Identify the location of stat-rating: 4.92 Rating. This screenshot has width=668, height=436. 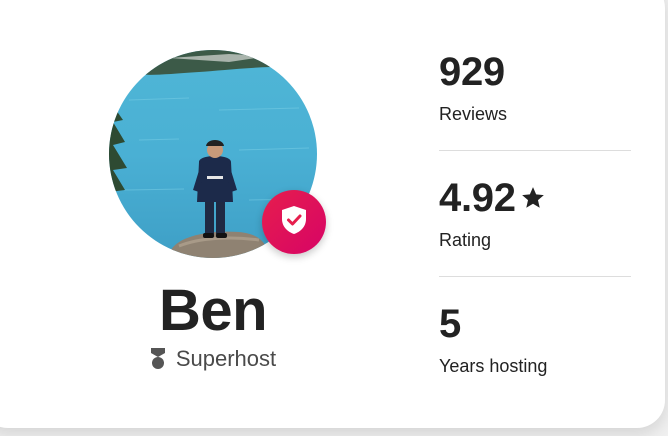
(535, 213).